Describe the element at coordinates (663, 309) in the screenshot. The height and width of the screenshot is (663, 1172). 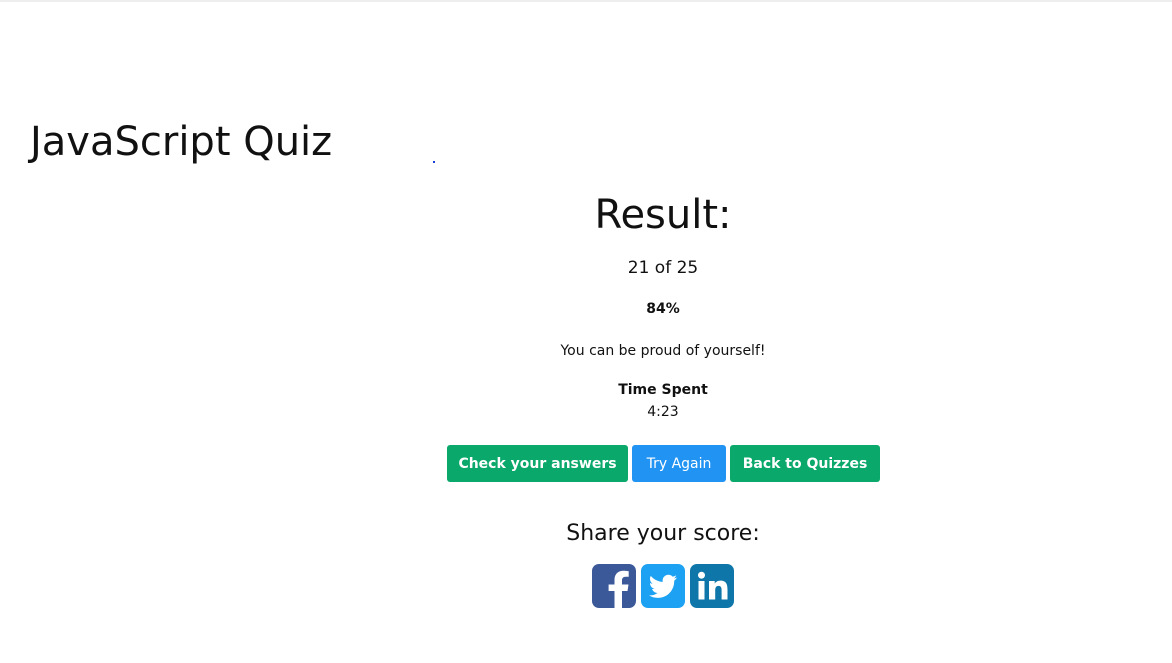
I see `score-percent: 84%` at that location.